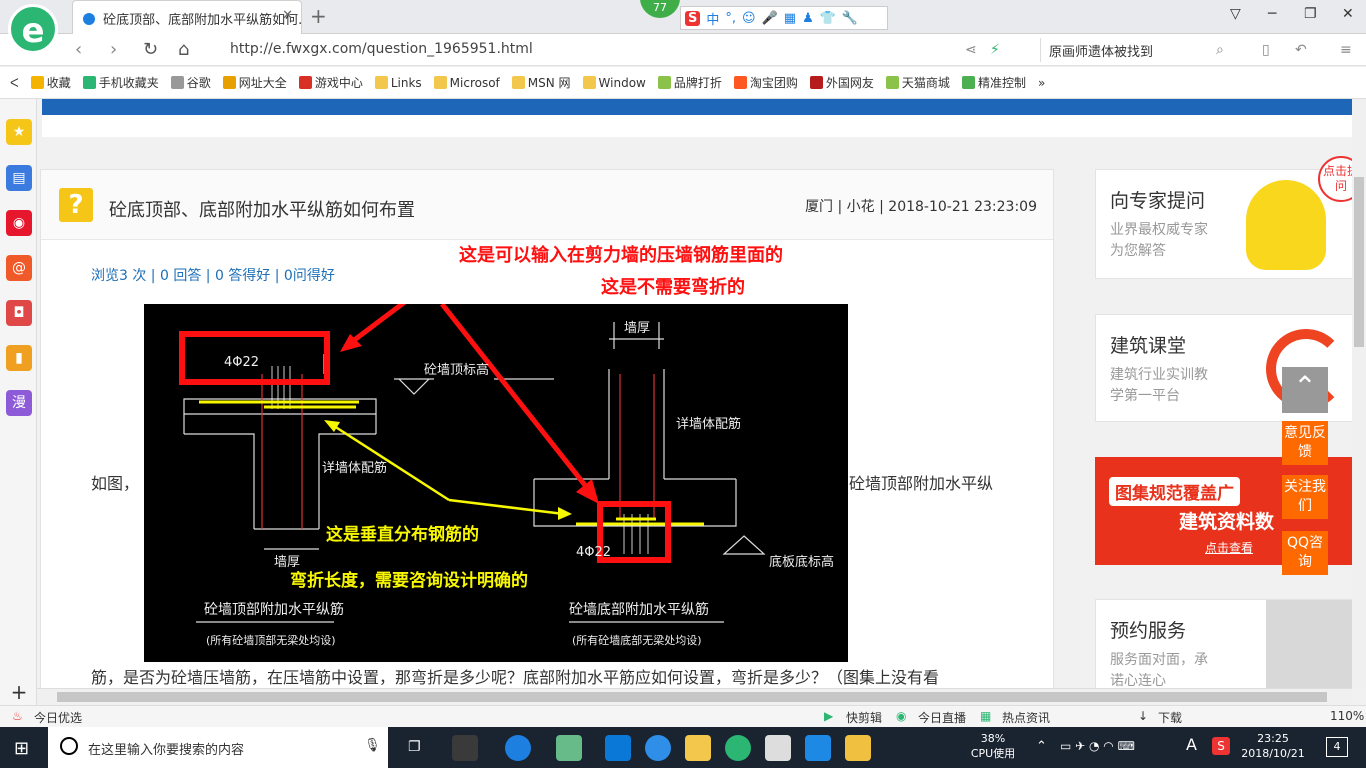 The width and height of the screenshot is (1366, 768). Describe the element at coordinates (50, 82) in the screenshot. I see `bookmark-item: 收藏` at that location.